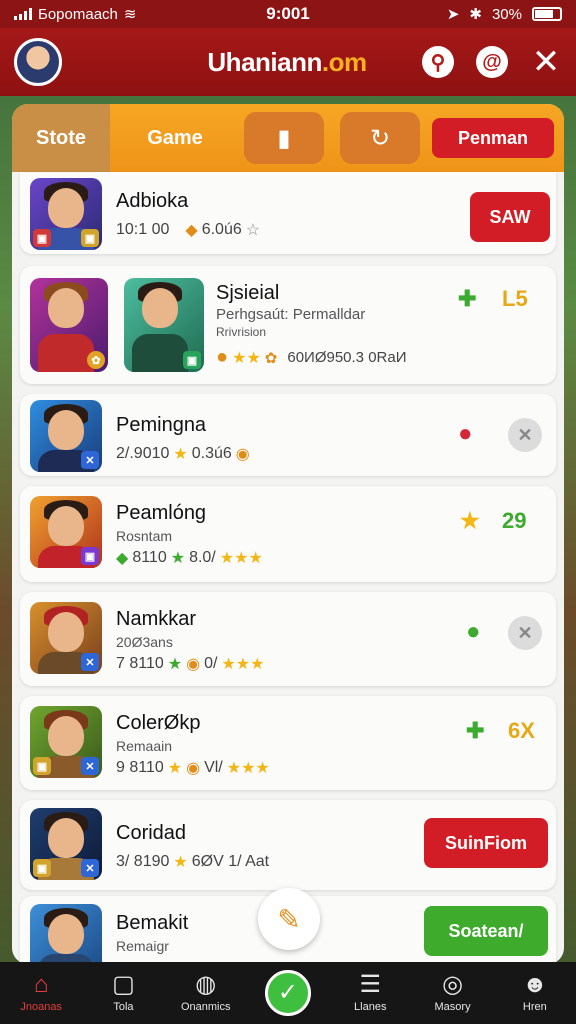 This screenshot has width=576, height=1024. What do you see at coordinates (161, 513) in the screenshot?
I see `item-title: Peamlóng` at bounding box center [161, 513].